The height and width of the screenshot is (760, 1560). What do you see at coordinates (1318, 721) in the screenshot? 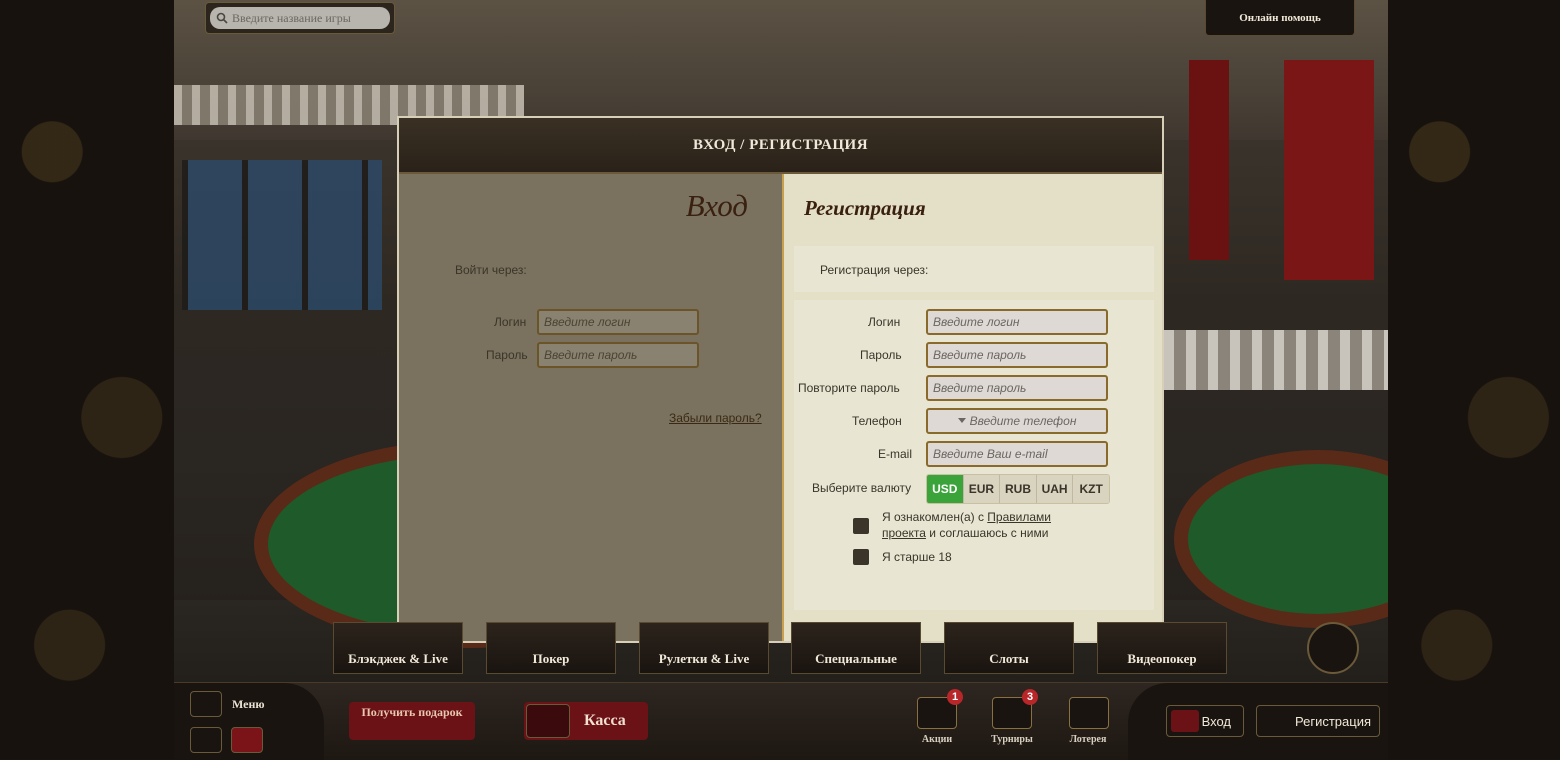
I see `register-button: Регистрация` at bounding box center [1318, 721].